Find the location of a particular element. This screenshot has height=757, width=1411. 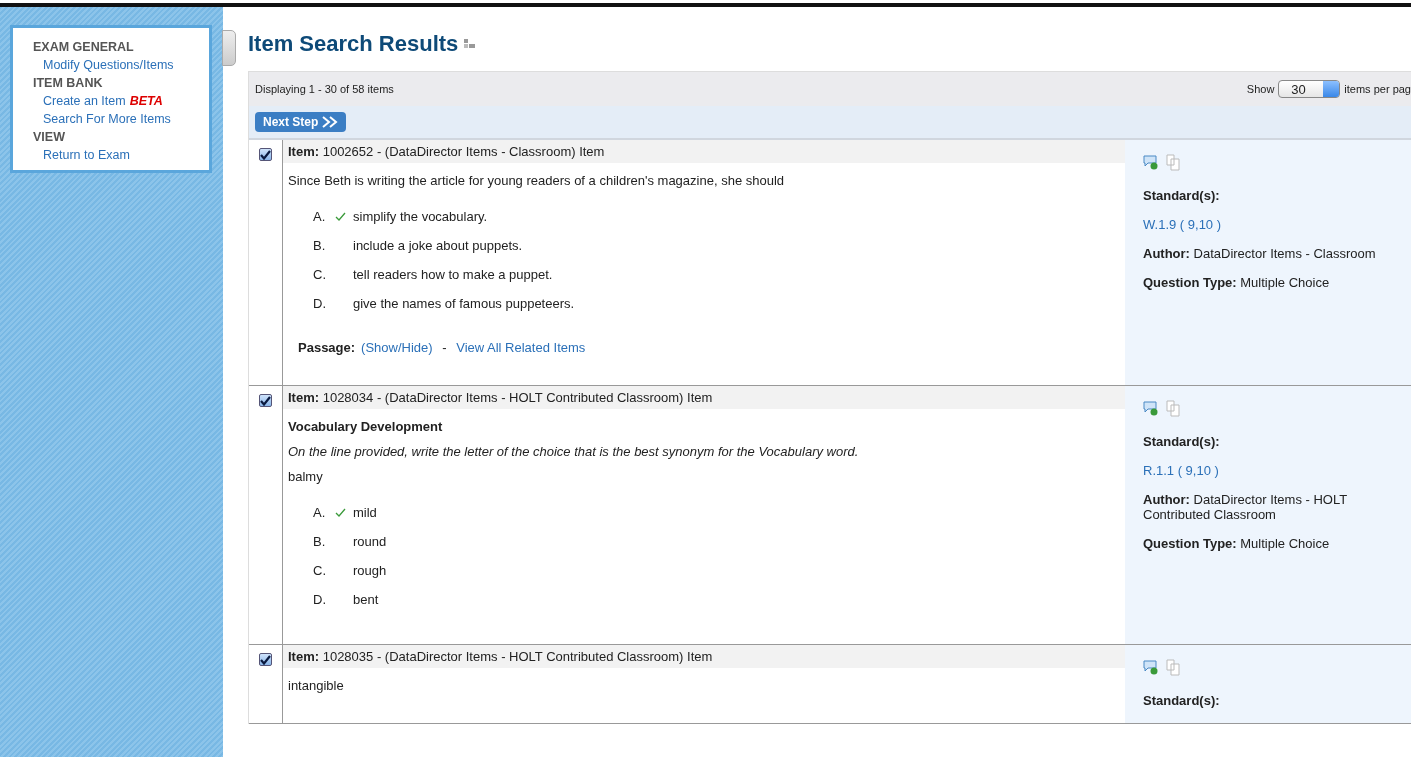

menu-section-title: EXAM GENERAL is located at coordinates (84, 47).